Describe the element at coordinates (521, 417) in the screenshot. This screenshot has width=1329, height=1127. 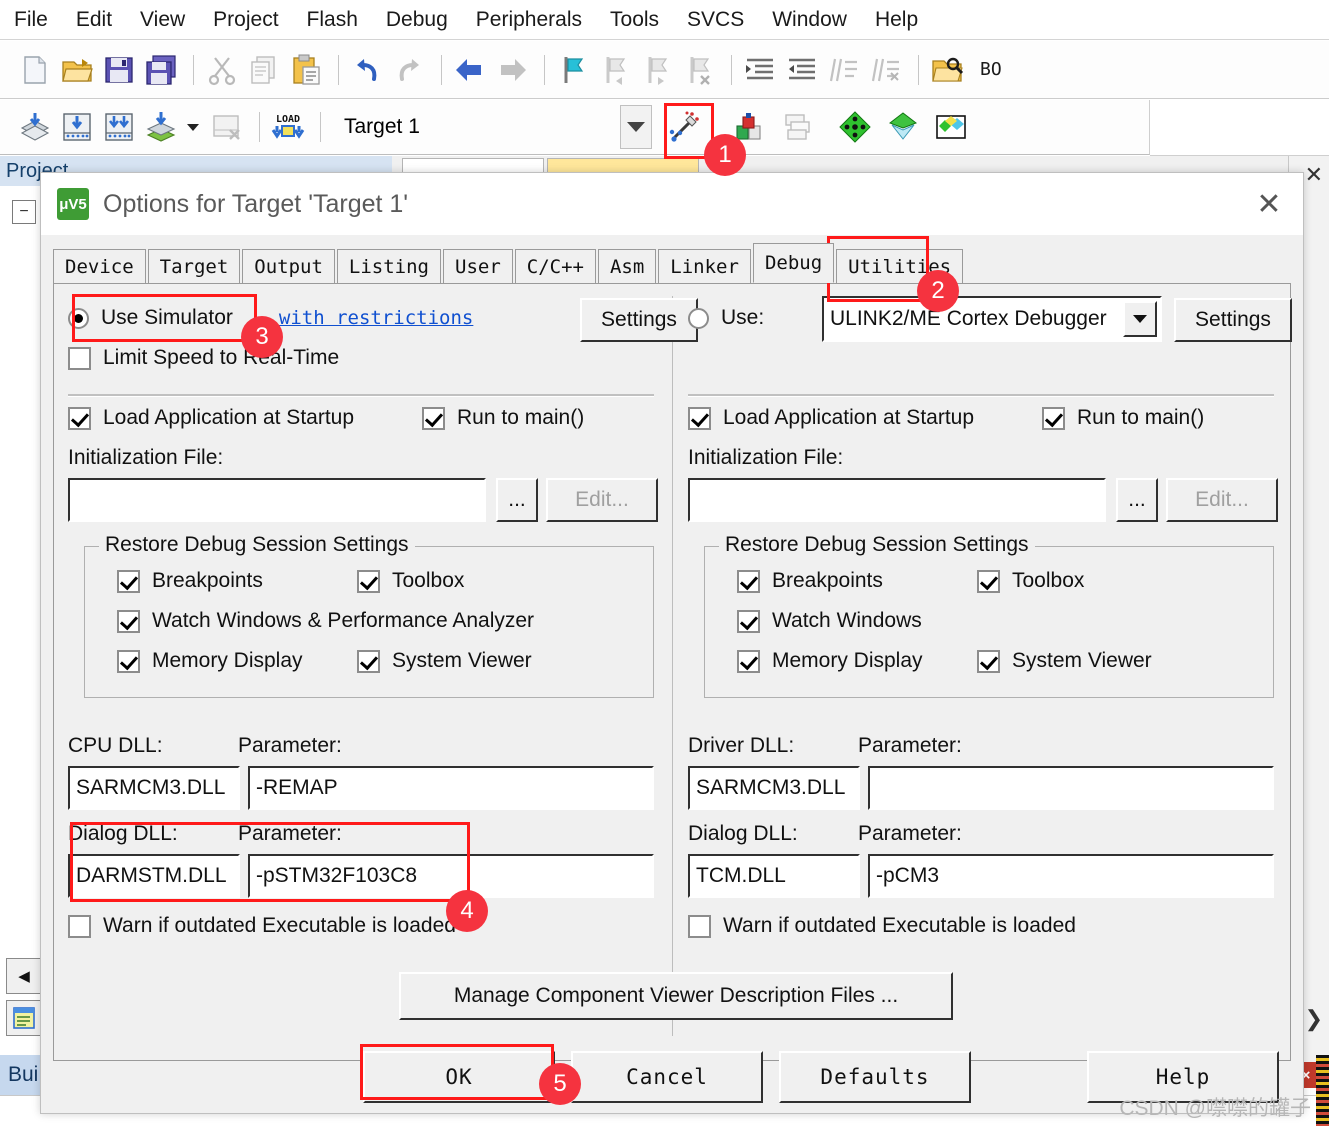
I see `run-to-main-label: Run to main()` at that location.